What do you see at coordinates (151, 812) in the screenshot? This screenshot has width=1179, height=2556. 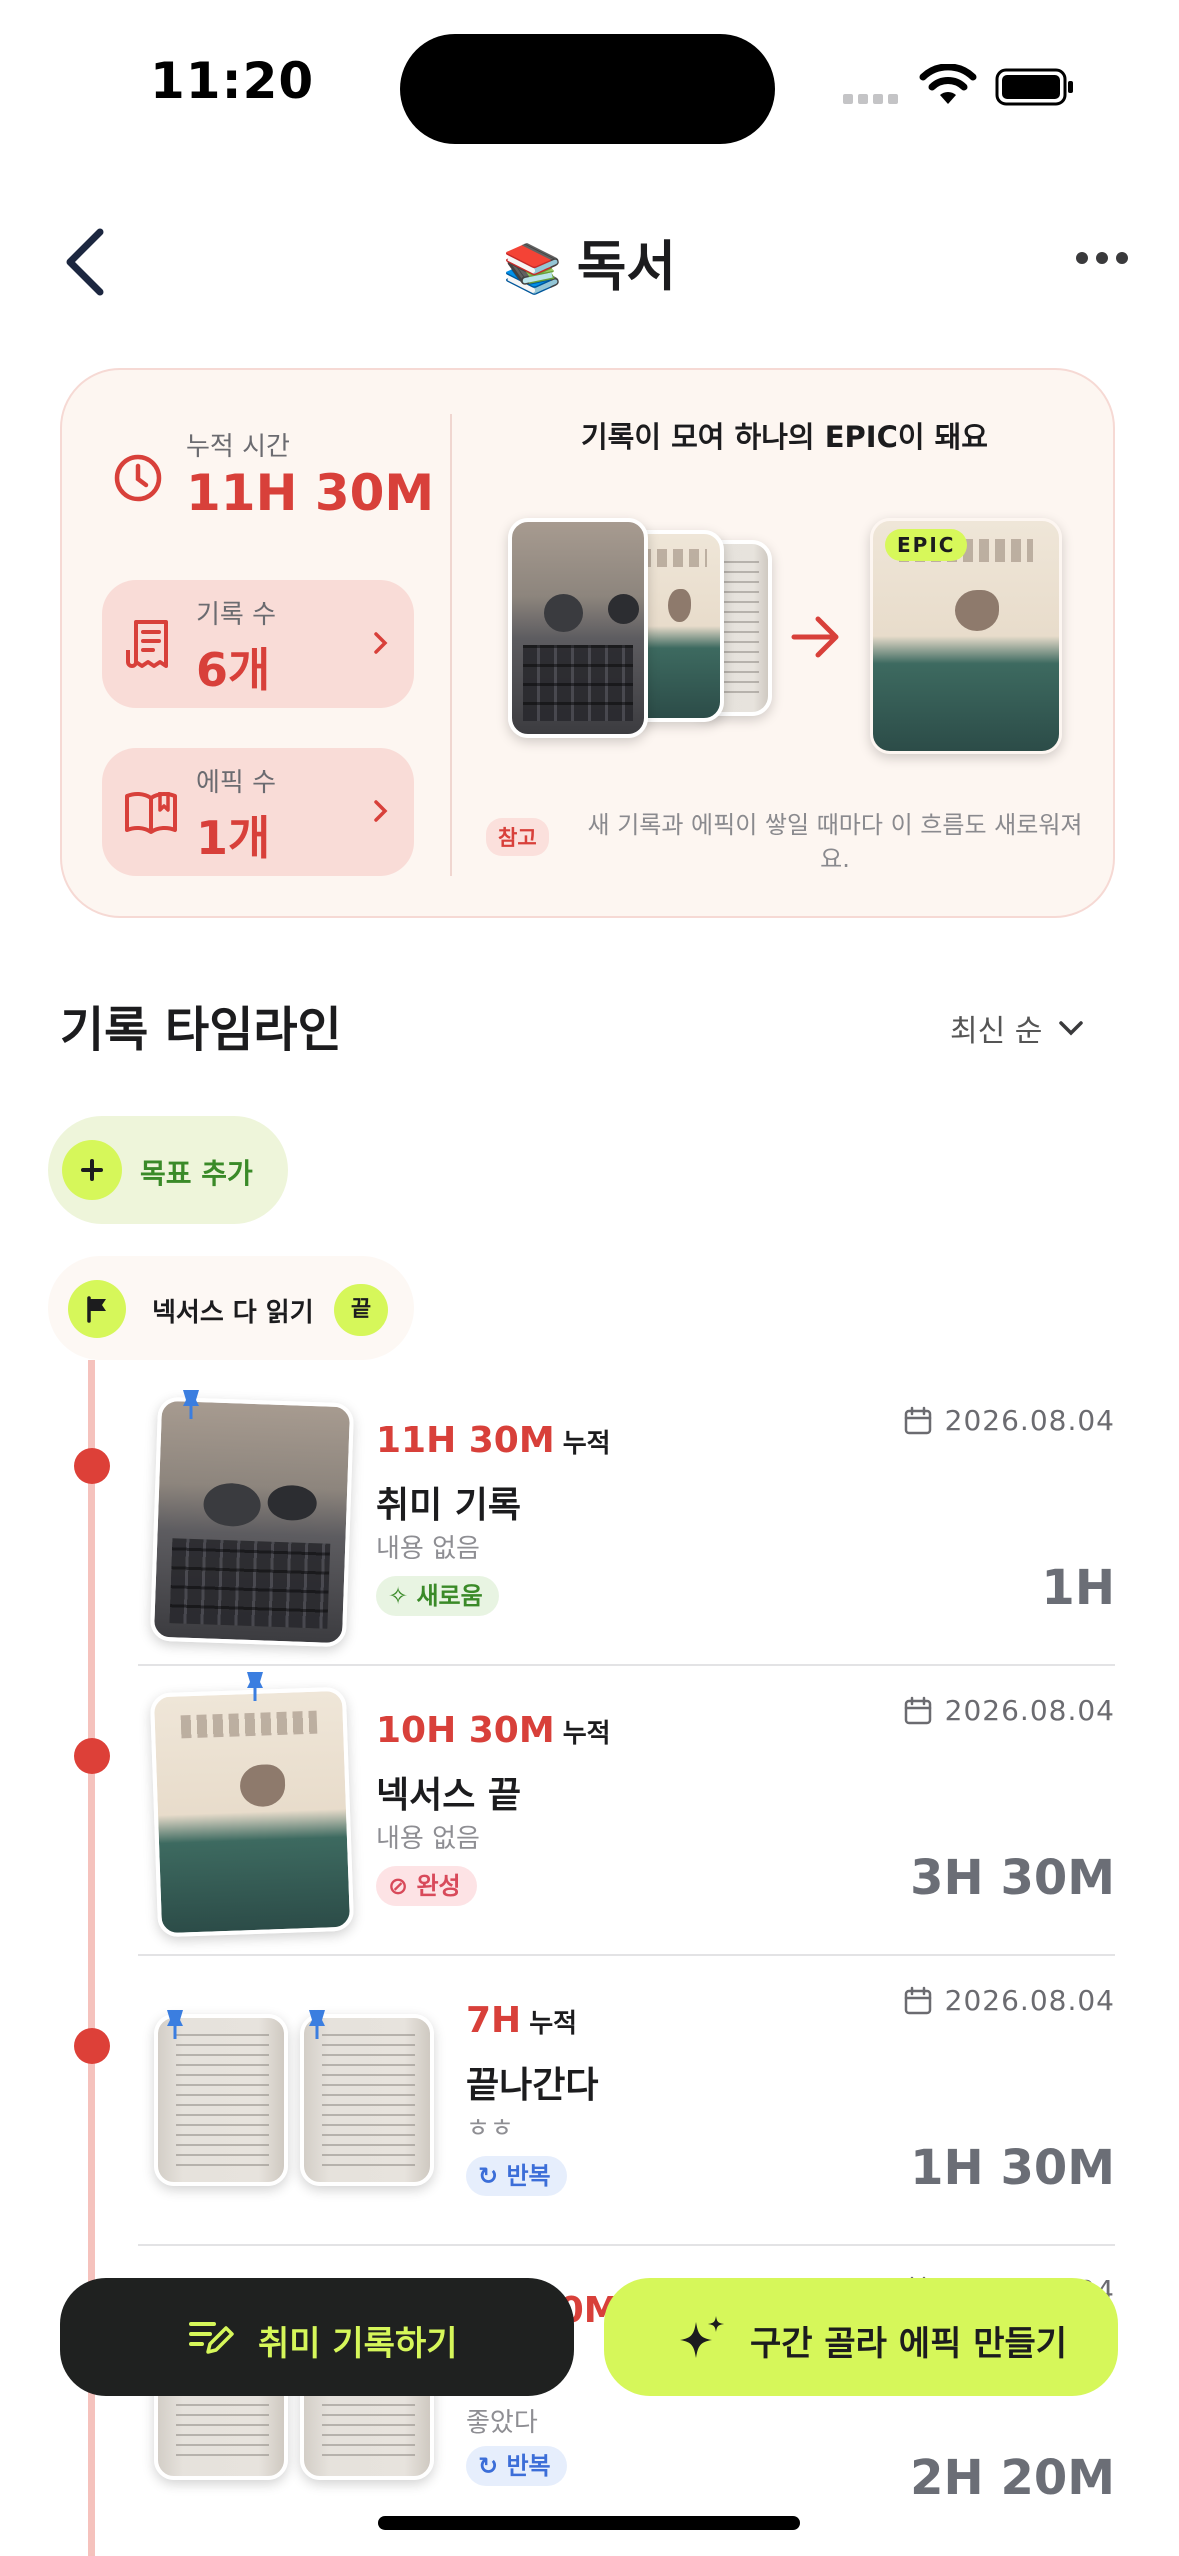 I see `open-book-icon` at bounding box center [151, 812].